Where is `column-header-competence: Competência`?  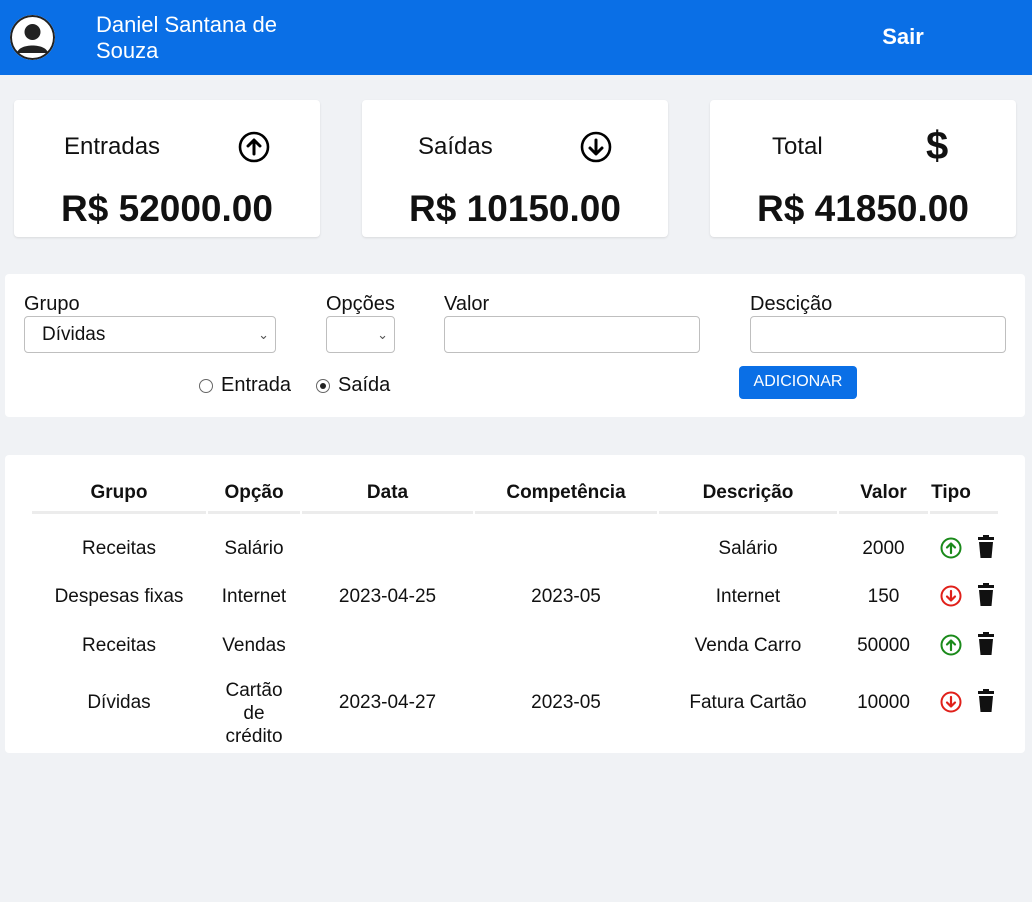
column-header-competence: Competência is located at coordinates (566, 492).